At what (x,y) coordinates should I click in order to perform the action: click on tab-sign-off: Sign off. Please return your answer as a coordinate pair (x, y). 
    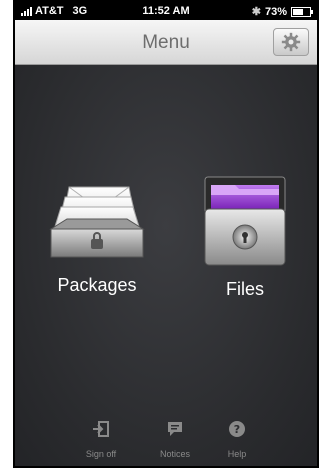
    Looking at the image, I should click on (101, 441).